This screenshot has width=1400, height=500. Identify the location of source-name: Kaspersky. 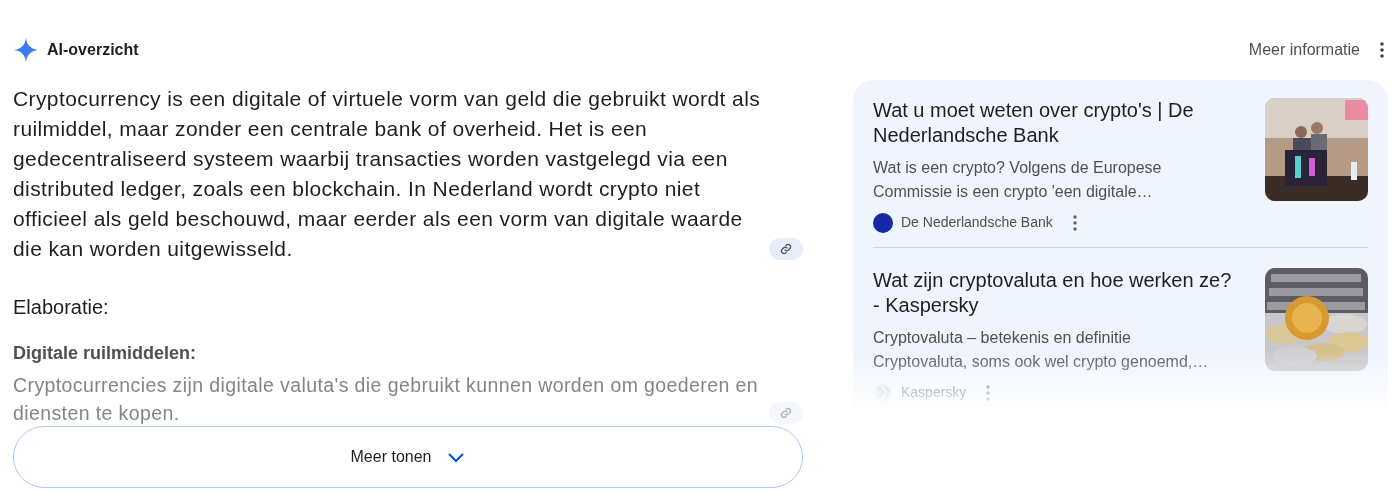
(934, 392).